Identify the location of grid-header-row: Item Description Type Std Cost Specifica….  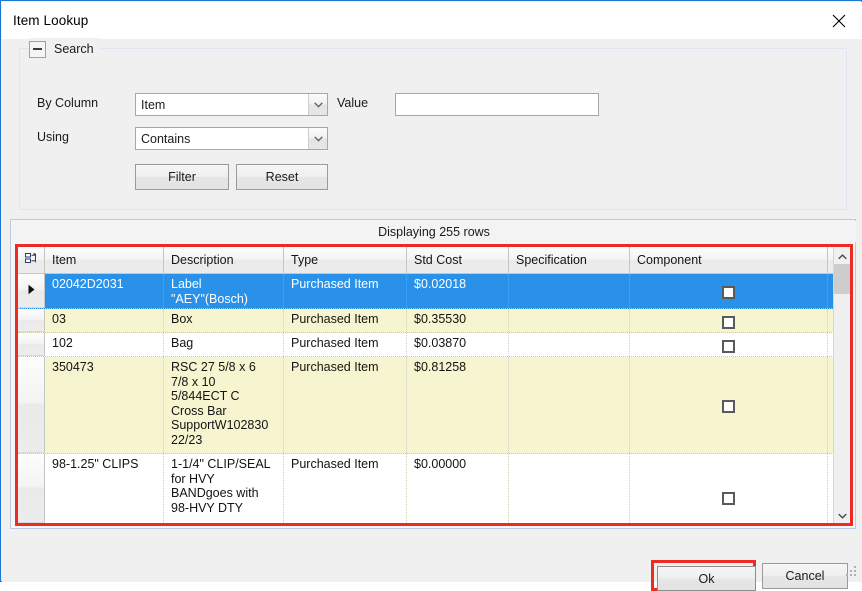
(434, 260).